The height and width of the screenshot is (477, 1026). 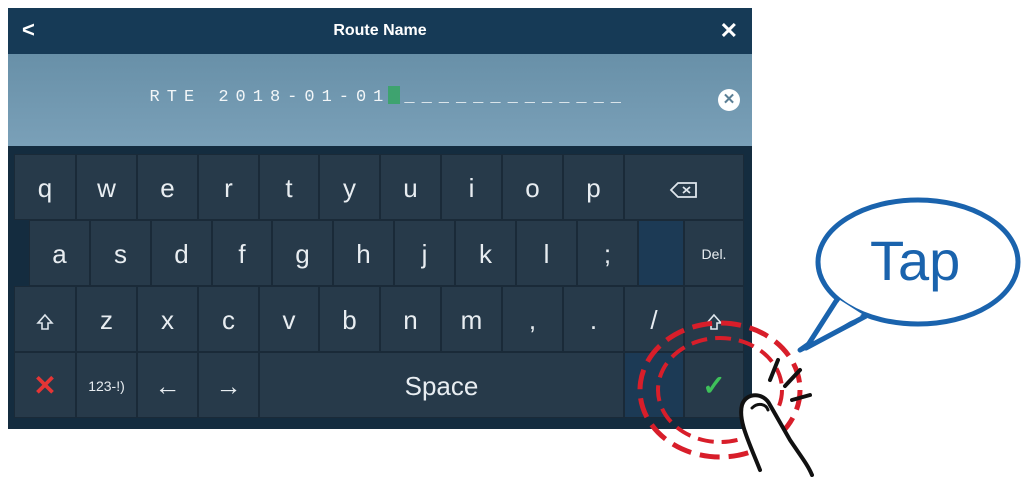 What do you see at coordinates (228, 385) in the screenshot?
I see `cursor-right-key: →` at bounding box center [228, 385].